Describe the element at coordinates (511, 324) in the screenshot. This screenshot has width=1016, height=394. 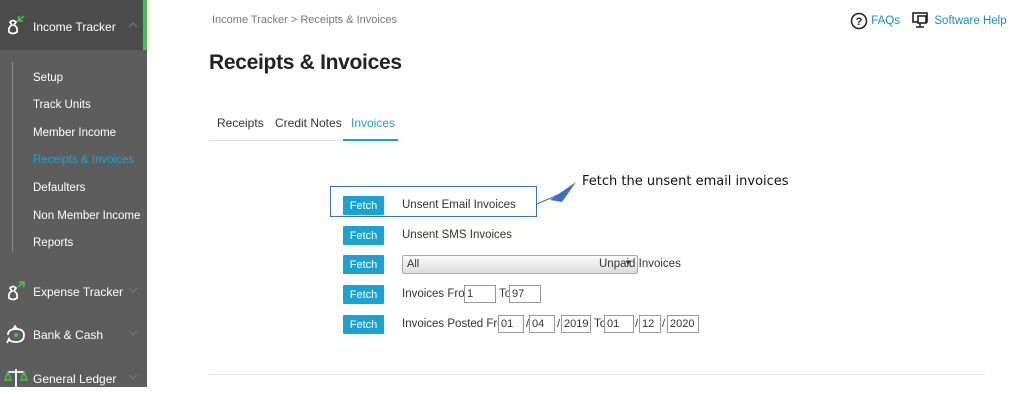
I see `posted-from-day-input` at that location.